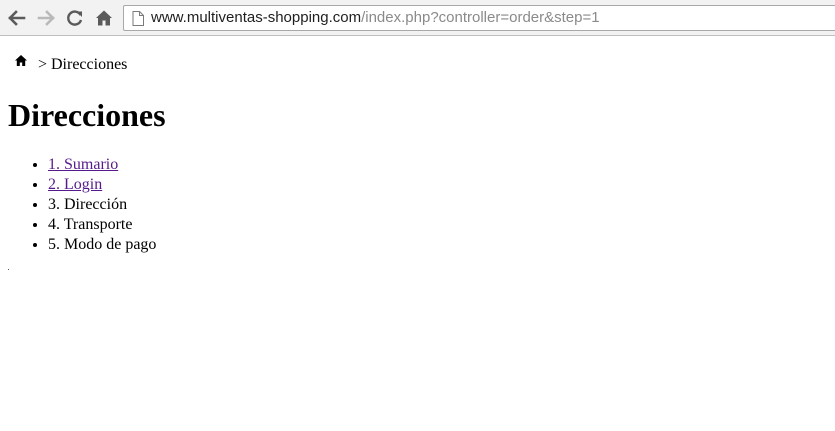 This screenshot has width=835, height=431. Describe the element at coordinates (89, 64) in the screenshot. I see `breadcrumb-current: Direcciones` at that location.